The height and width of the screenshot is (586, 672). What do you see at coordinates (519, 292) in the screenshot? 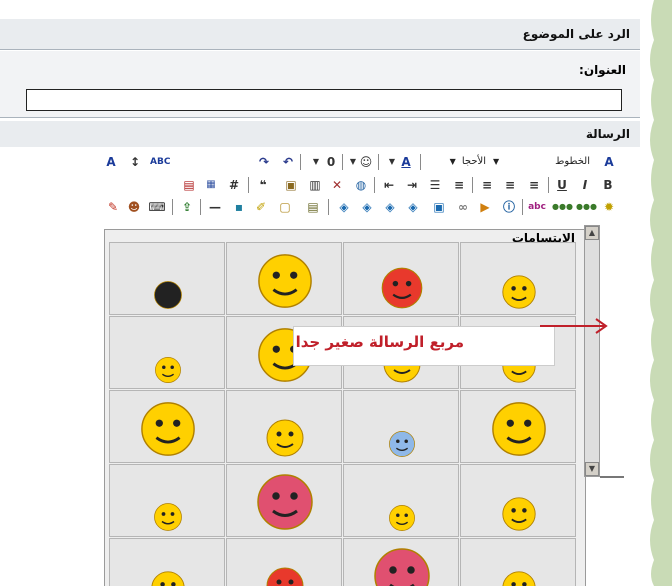
I see `smiley-sleepy-small-icon` at bounding box center [519, 292].